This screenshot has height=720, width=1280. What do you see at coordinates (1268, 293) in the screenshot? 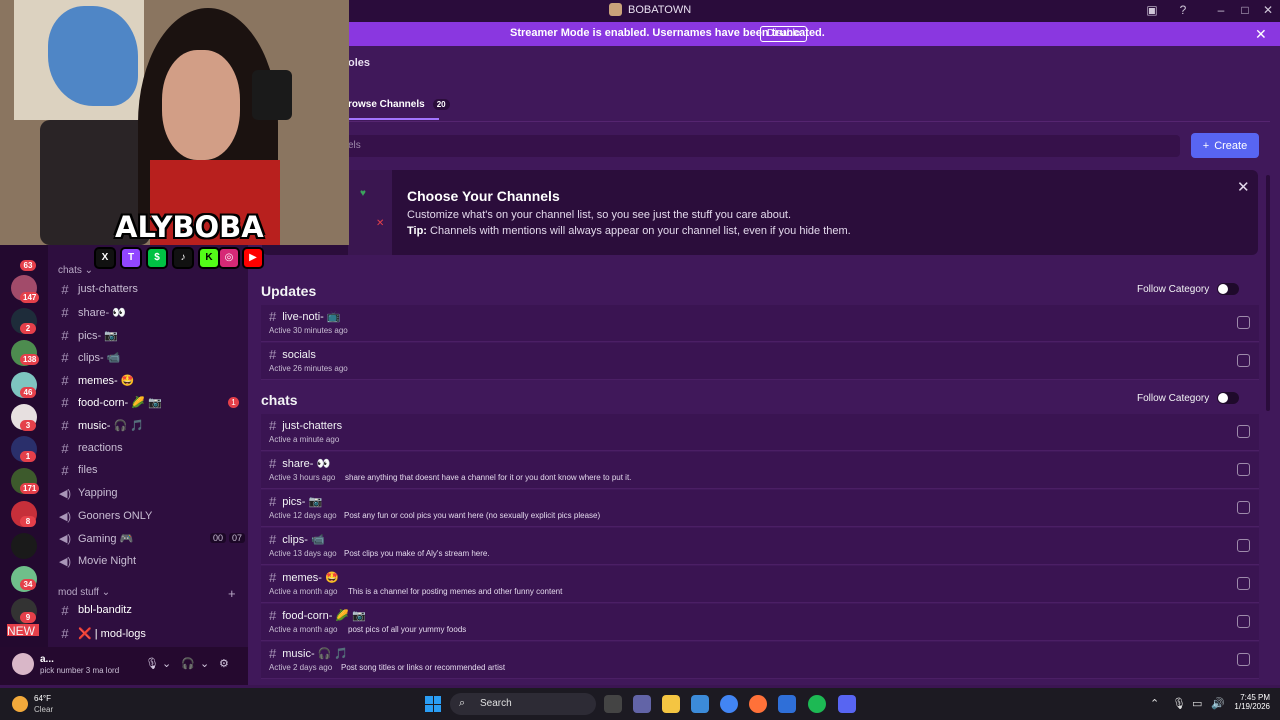
I see `scrollbar` at bounding box center [1268, 293].